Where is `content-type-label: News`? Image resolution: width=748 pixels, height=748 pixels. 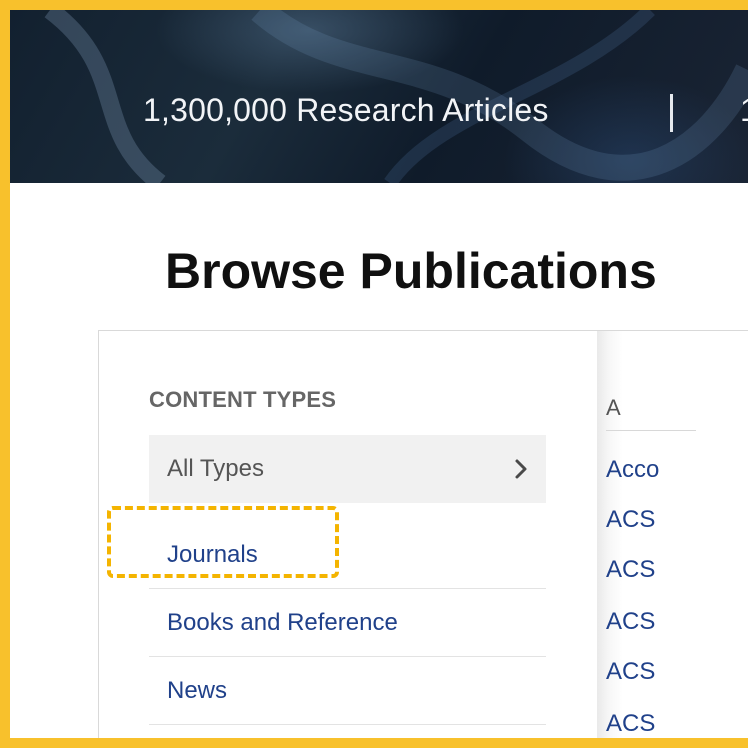 content-type-label: News is located at coordinates (197, 690).